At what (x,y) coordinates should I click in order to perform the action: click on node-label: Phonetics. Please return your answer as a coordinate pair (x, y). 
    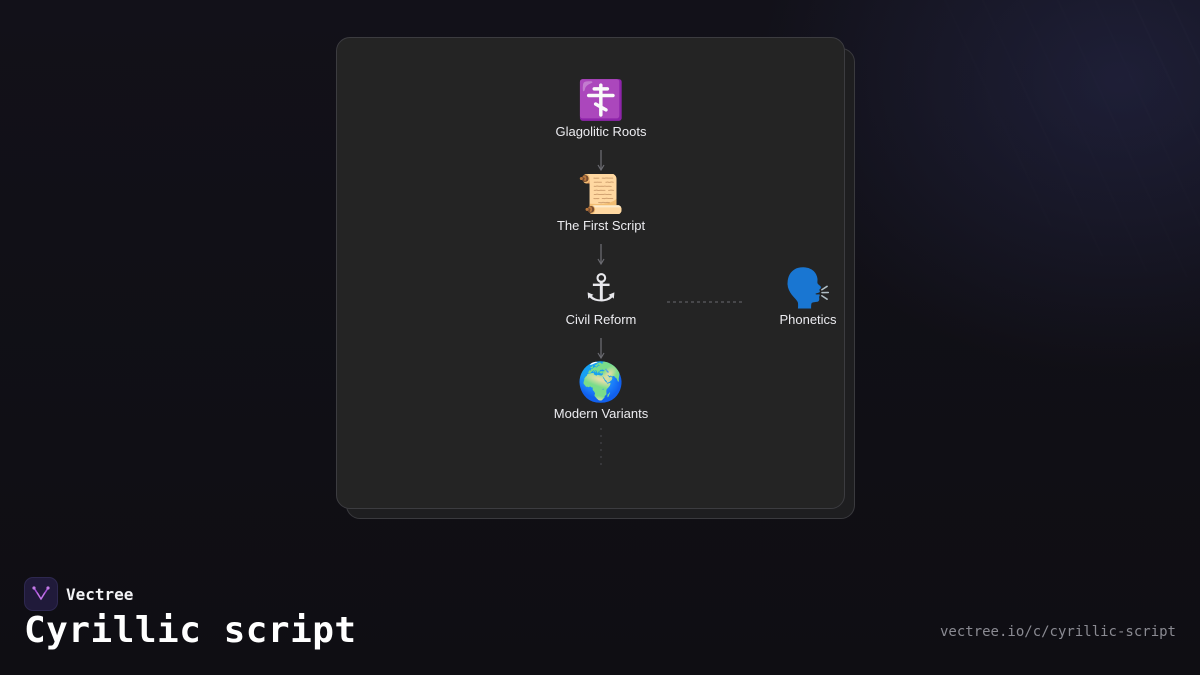
    Looking at the image, I should click on (808, 319).